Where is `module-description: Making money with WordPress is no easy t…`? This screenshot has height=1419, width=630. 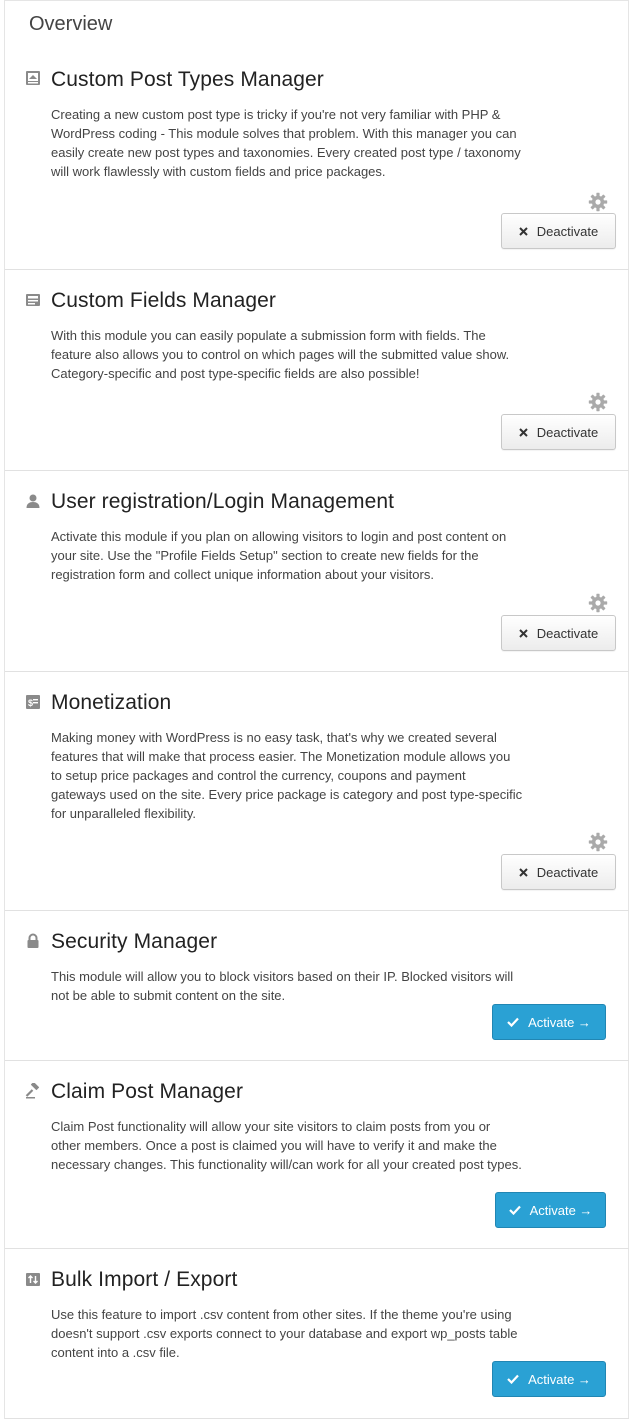 module-description: Making money with WordPress is no easy t… is located at coordinates (287, 775).